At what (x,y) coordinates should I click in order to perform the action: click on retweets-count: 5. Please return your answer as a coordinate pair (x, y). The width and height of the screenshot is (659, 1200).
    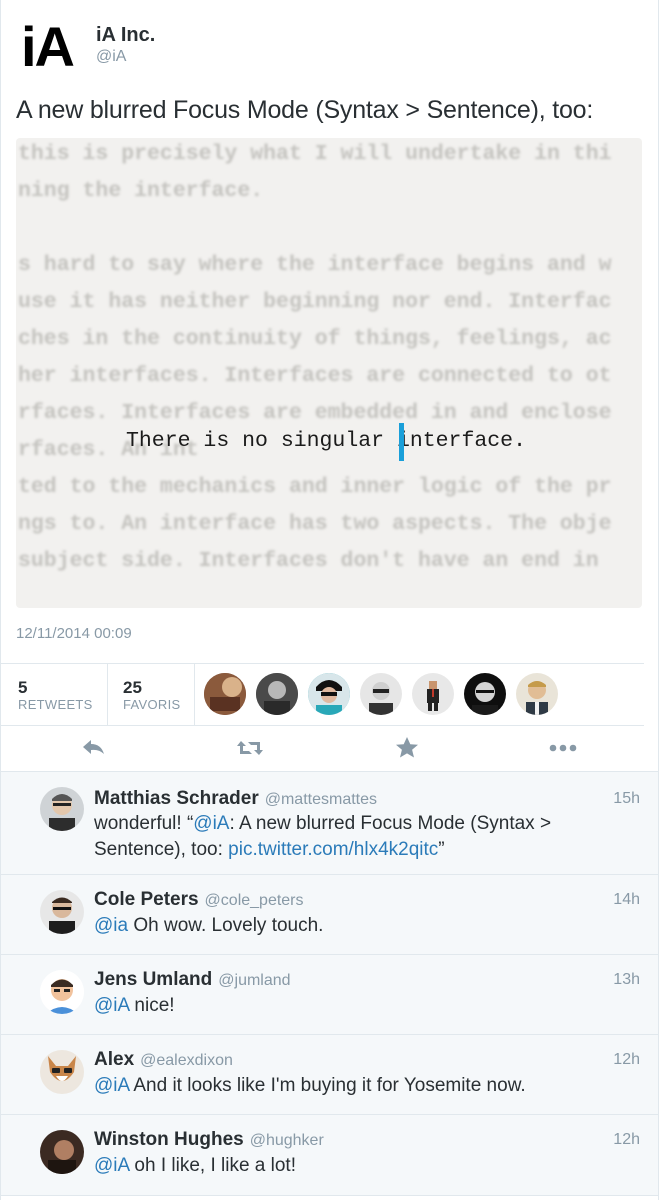
    Looking at the image, I should click on (23, 687).